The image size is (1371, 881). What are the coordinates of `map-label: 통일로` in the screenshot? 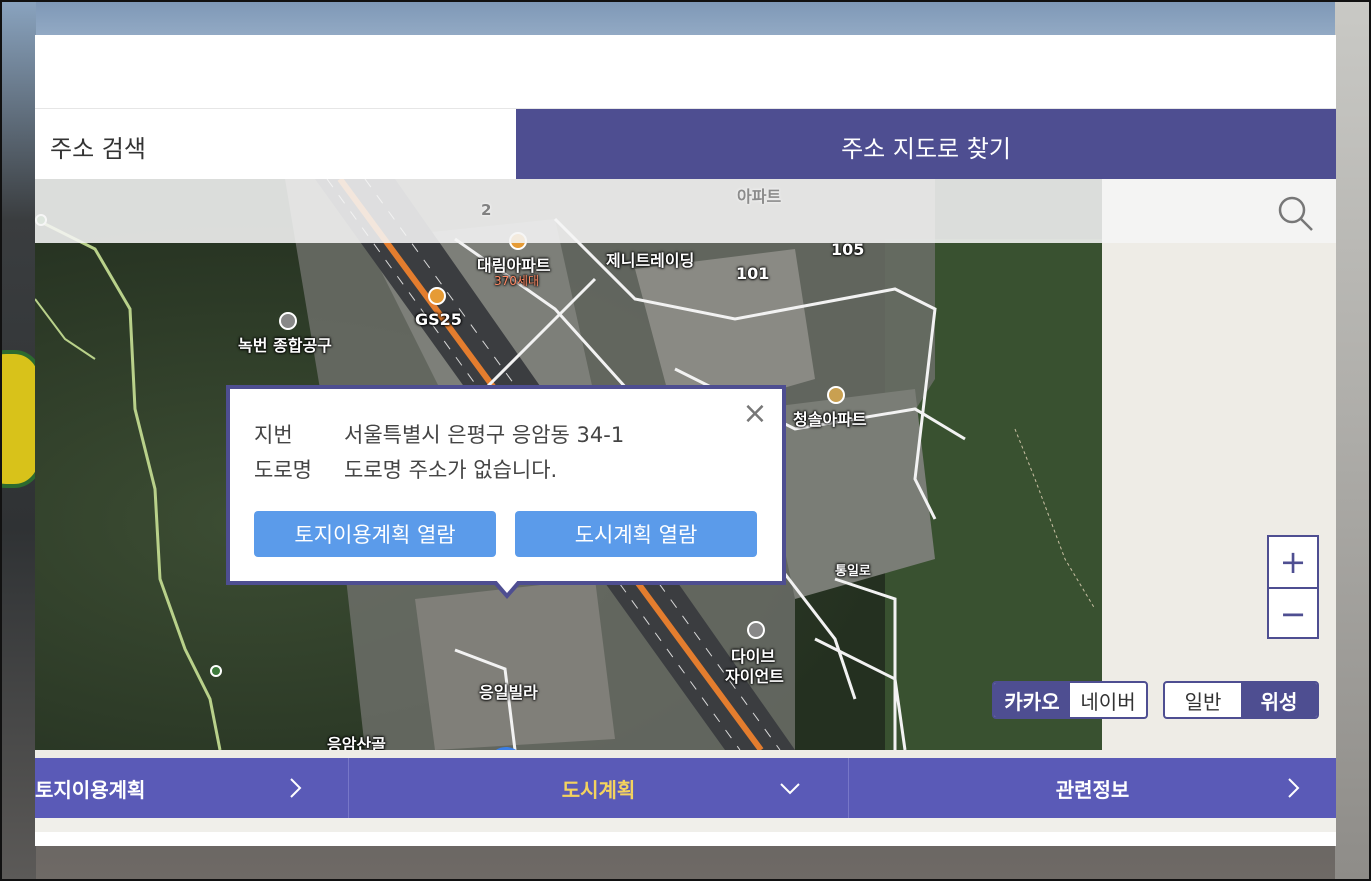 It's located at (853, 571).